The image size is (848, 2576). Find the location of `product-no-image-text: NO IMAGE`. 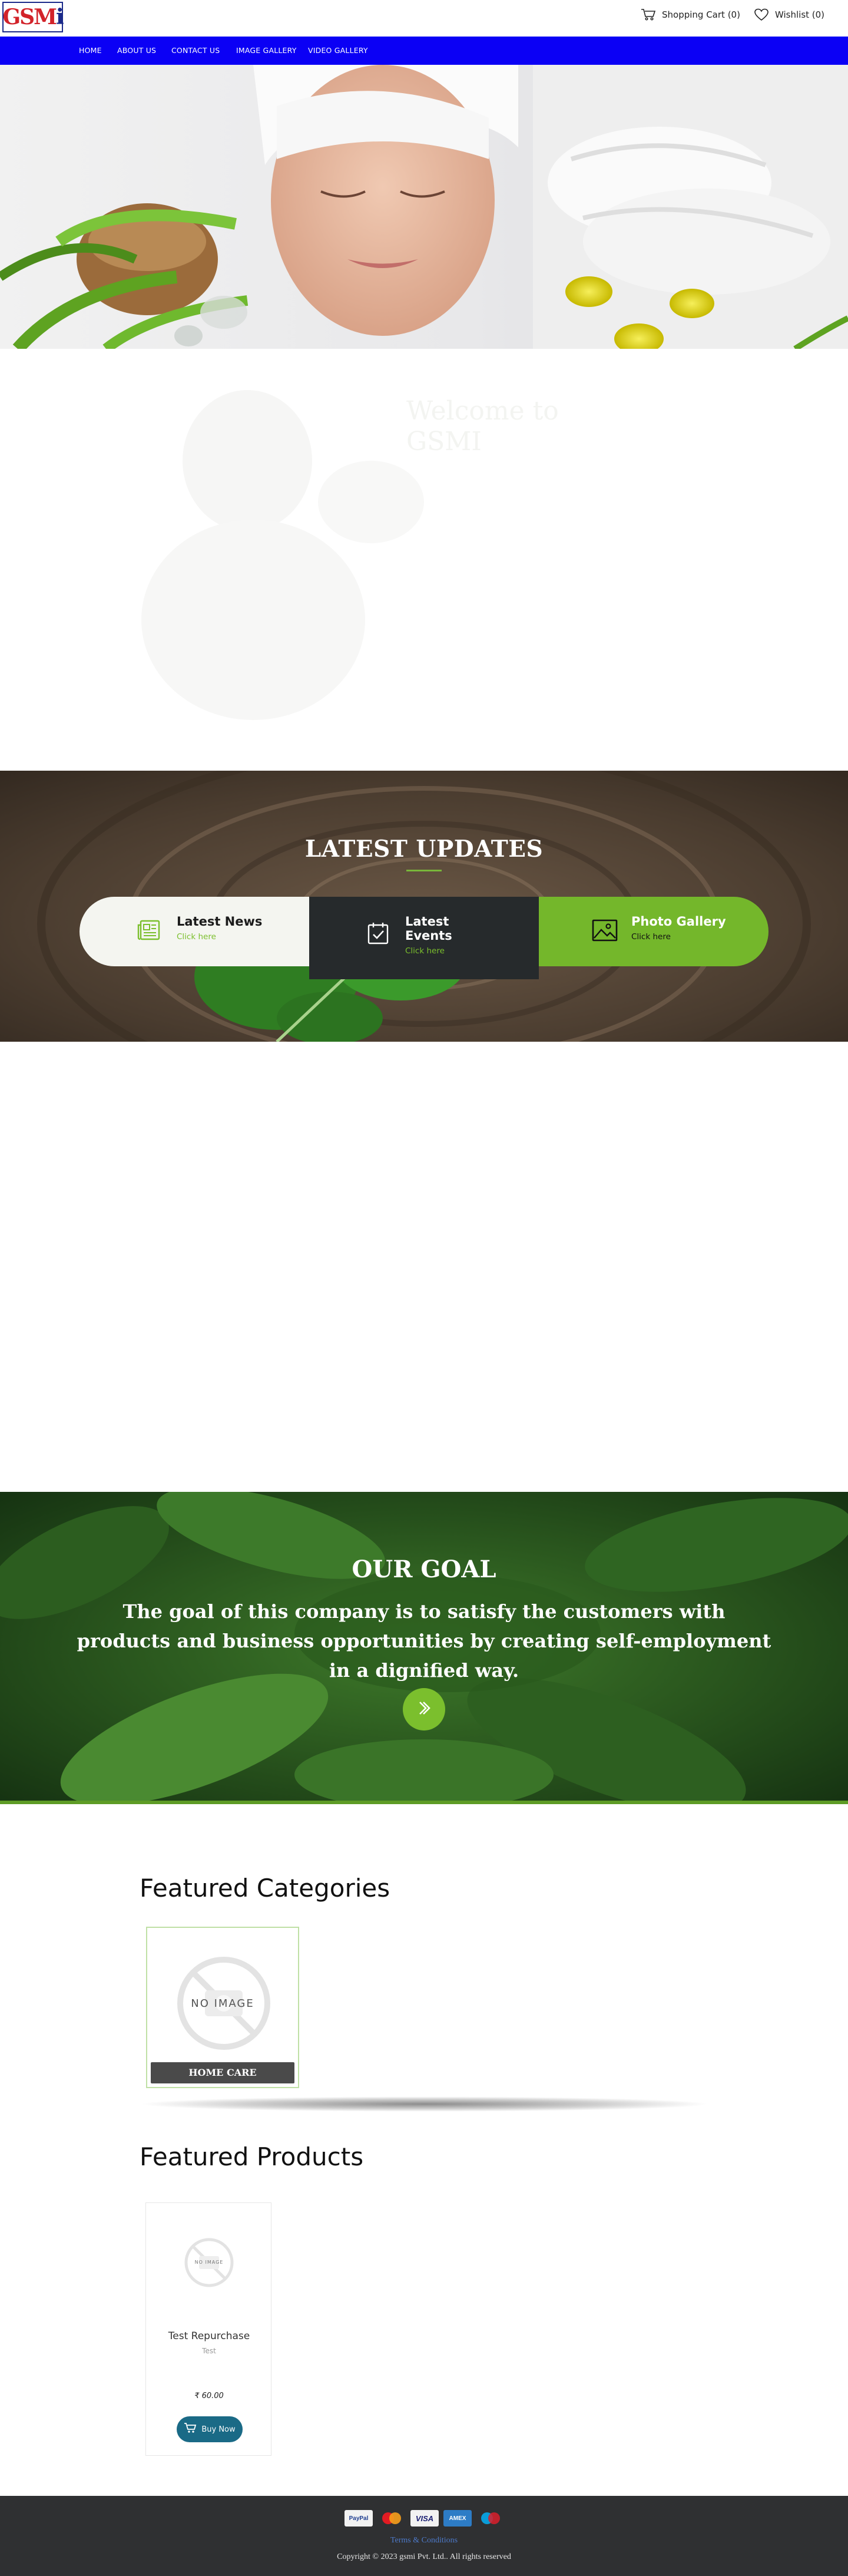

product-no-image-text: NO IMAGE is located at coordinates (209, 2262).